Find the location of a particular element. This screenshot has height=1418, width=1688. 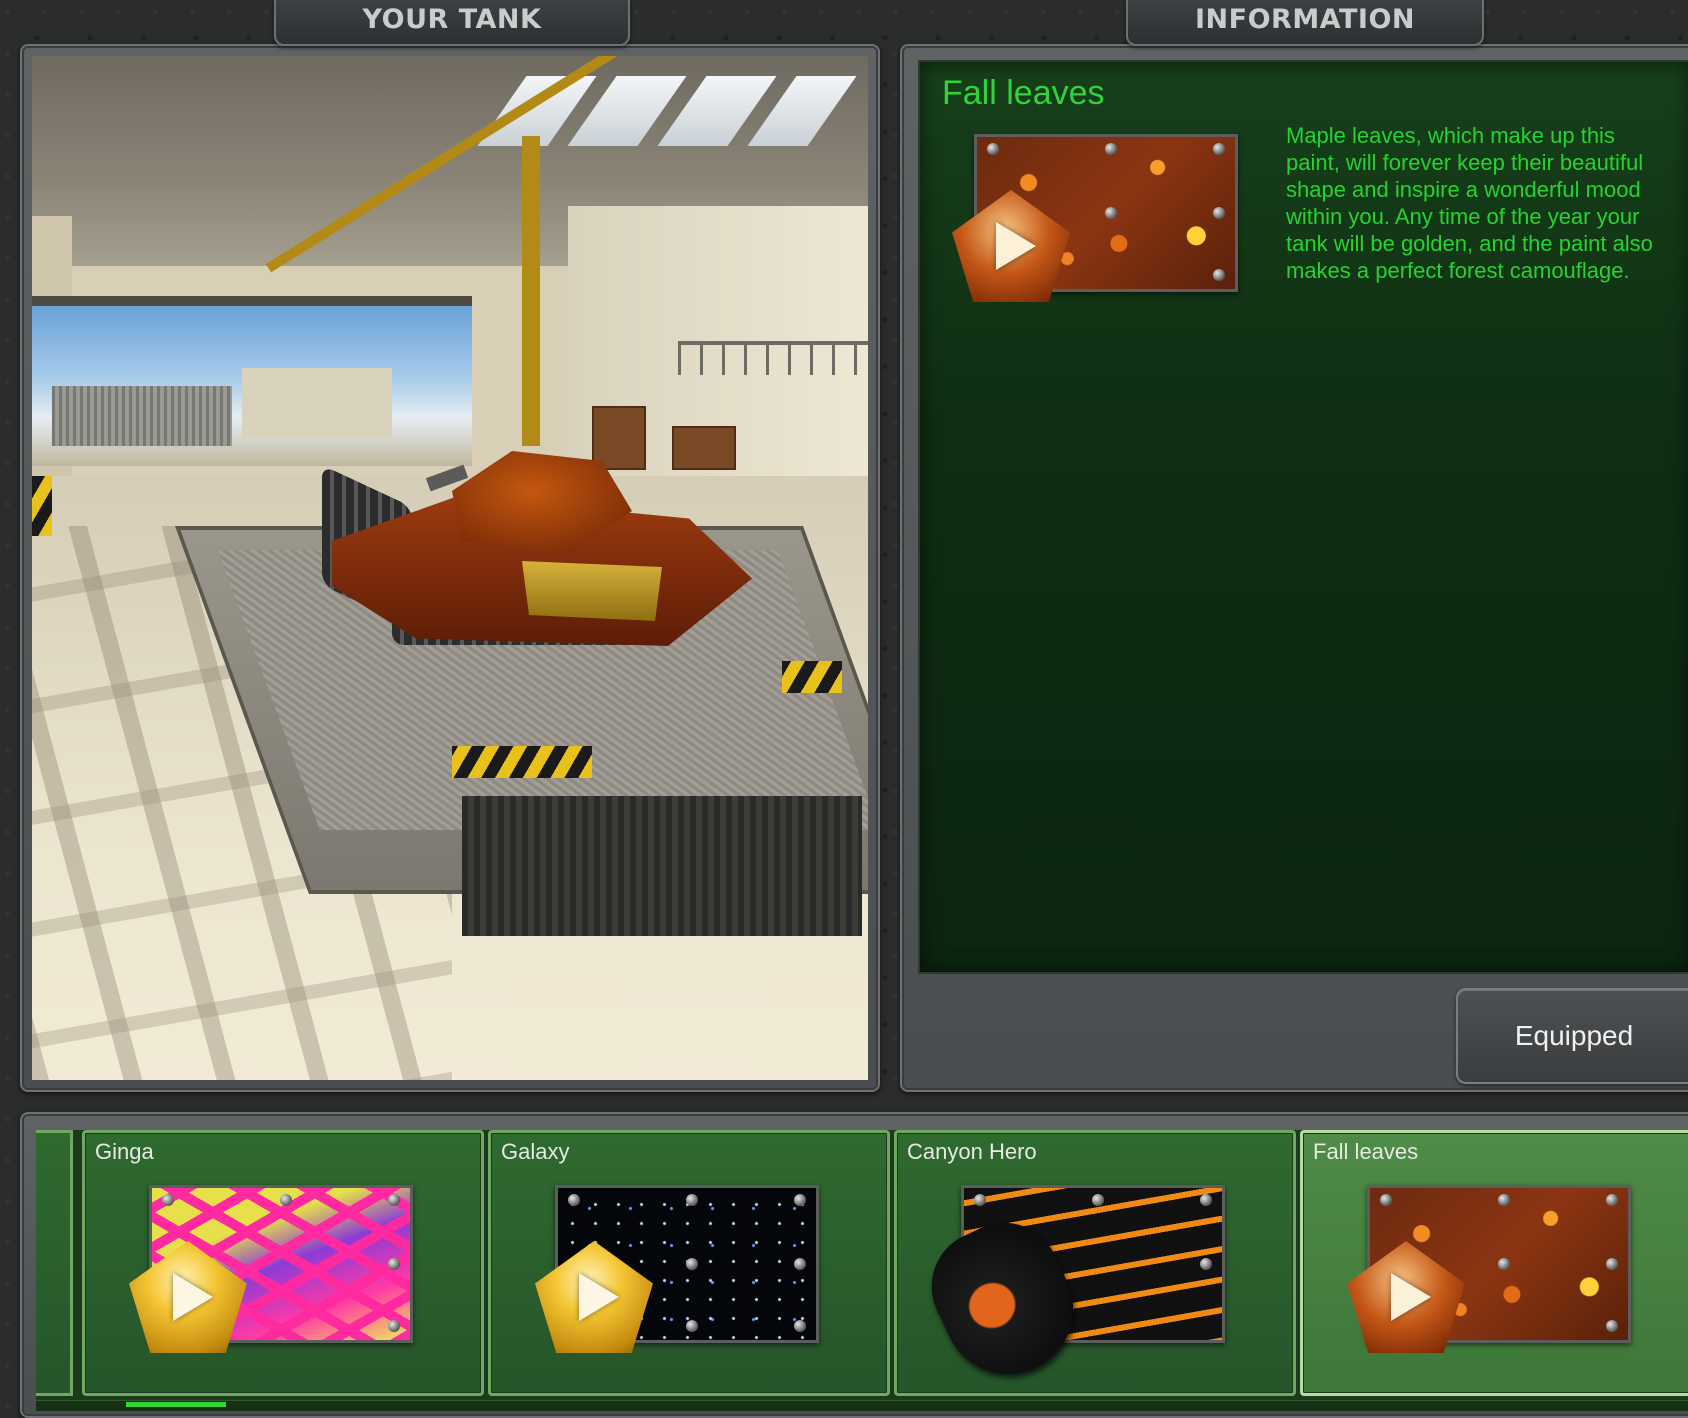

paint-item-label: Fall leaves is located at coordinates (1366, 1151).